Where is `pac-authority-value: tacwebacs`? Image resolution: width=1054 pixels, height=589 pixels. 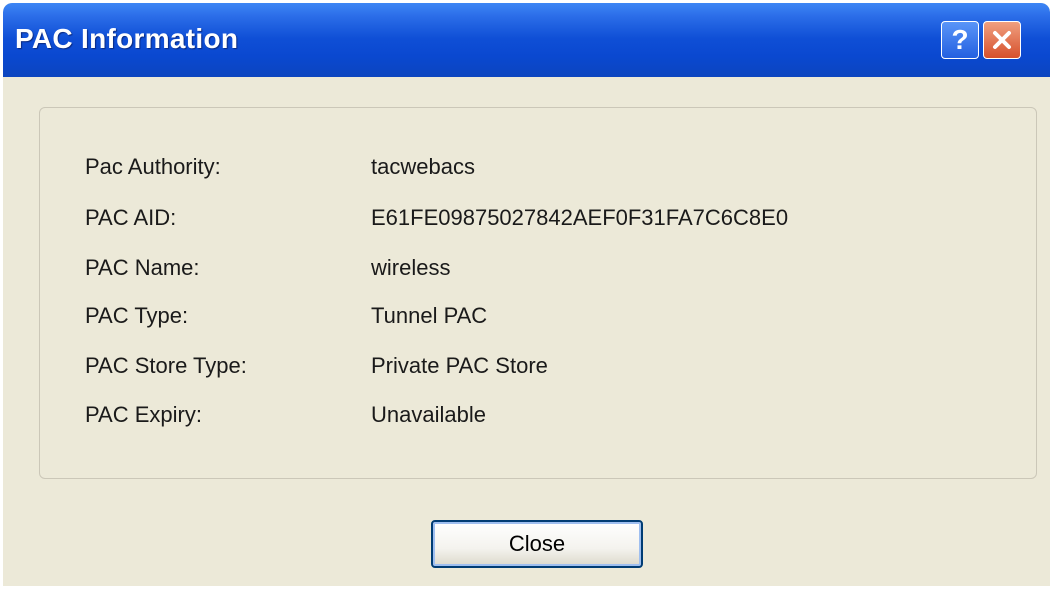
pac-authority-value: tacwebacs is located at coordinates (423, 166).